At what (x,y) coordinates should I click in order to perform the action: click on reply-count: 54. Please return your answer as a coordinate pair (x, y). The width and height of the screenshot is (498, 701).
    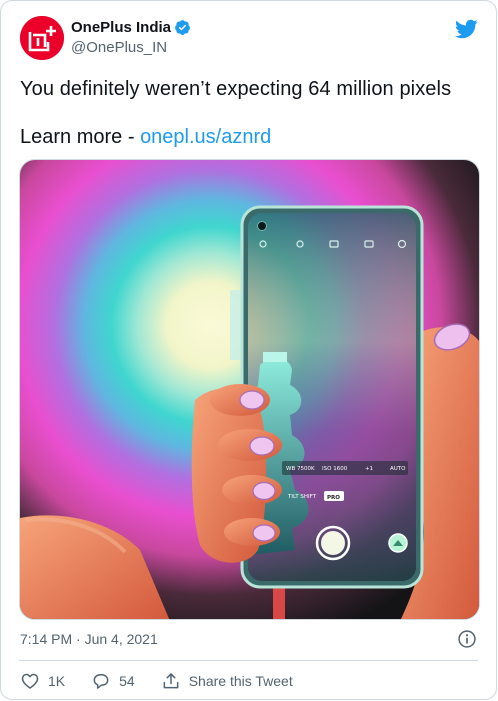
    Looking at the image, I should click on (127, 681).